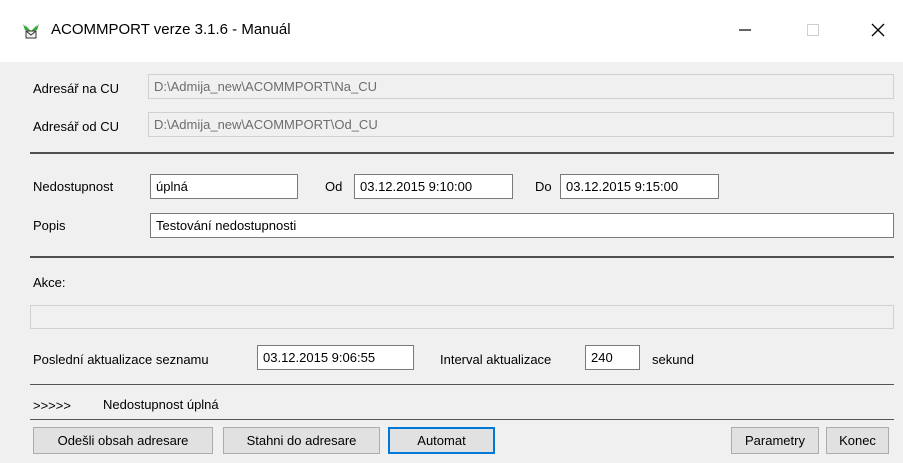  Describe the element at coordinates (121, 359) in the screenshot. I see `last-update-label: Poslední aktualizace seznamu` at that location.